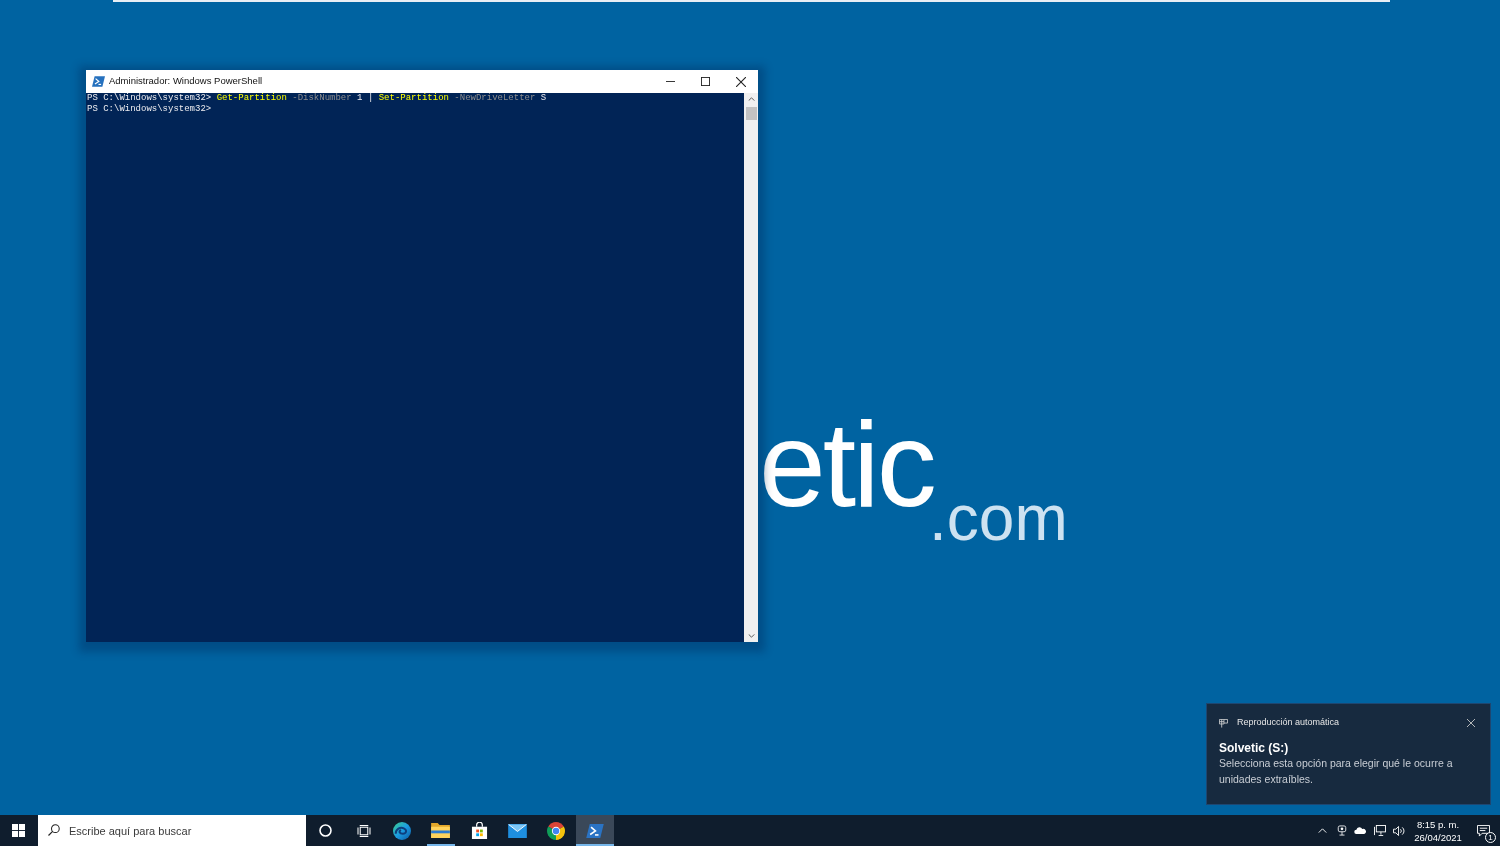 The height and width of the screenshot is (846, 1500). What do you see at coordinates (1322, 830) in the screenshot?
I see `chevron-up-icon` at bounding box center [1322, 830].